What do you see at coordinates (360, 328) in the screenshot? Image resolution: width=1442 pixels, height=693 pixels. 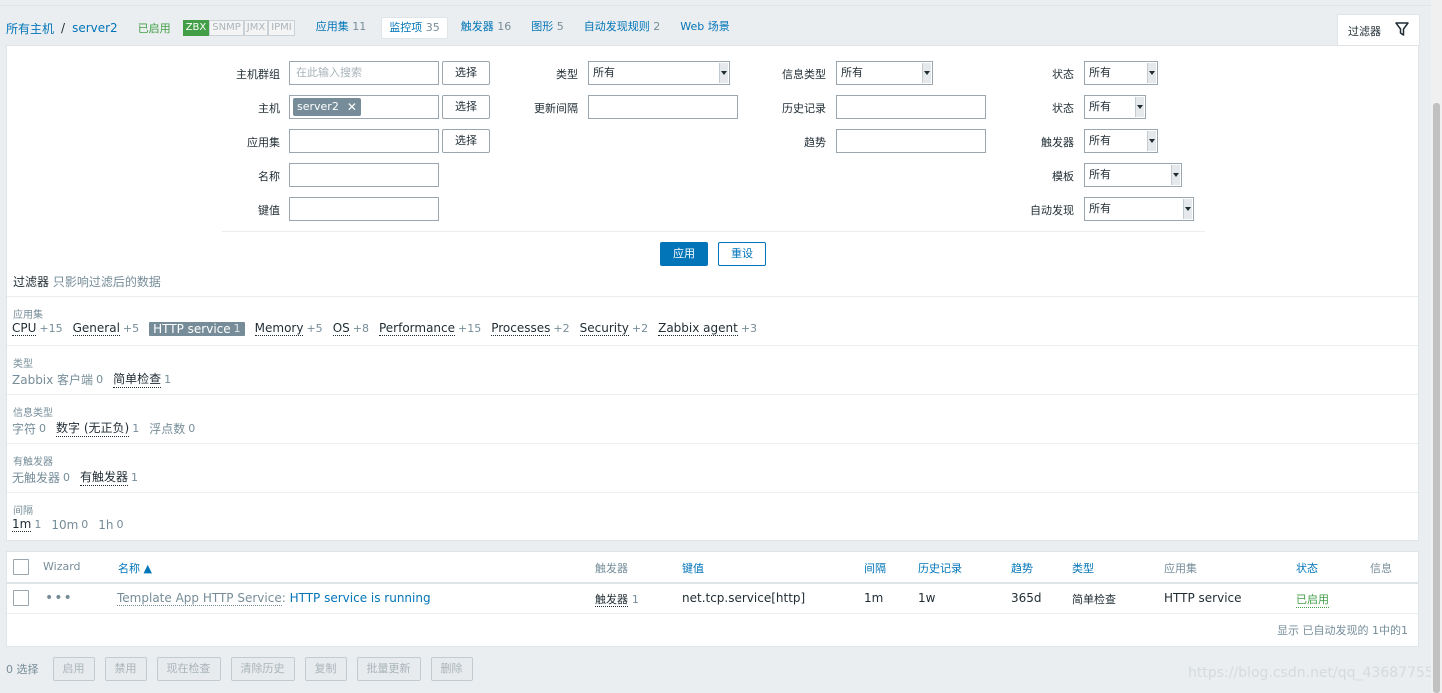 I see `subfilter-item-count: +8` at bounding box center [360, 328].